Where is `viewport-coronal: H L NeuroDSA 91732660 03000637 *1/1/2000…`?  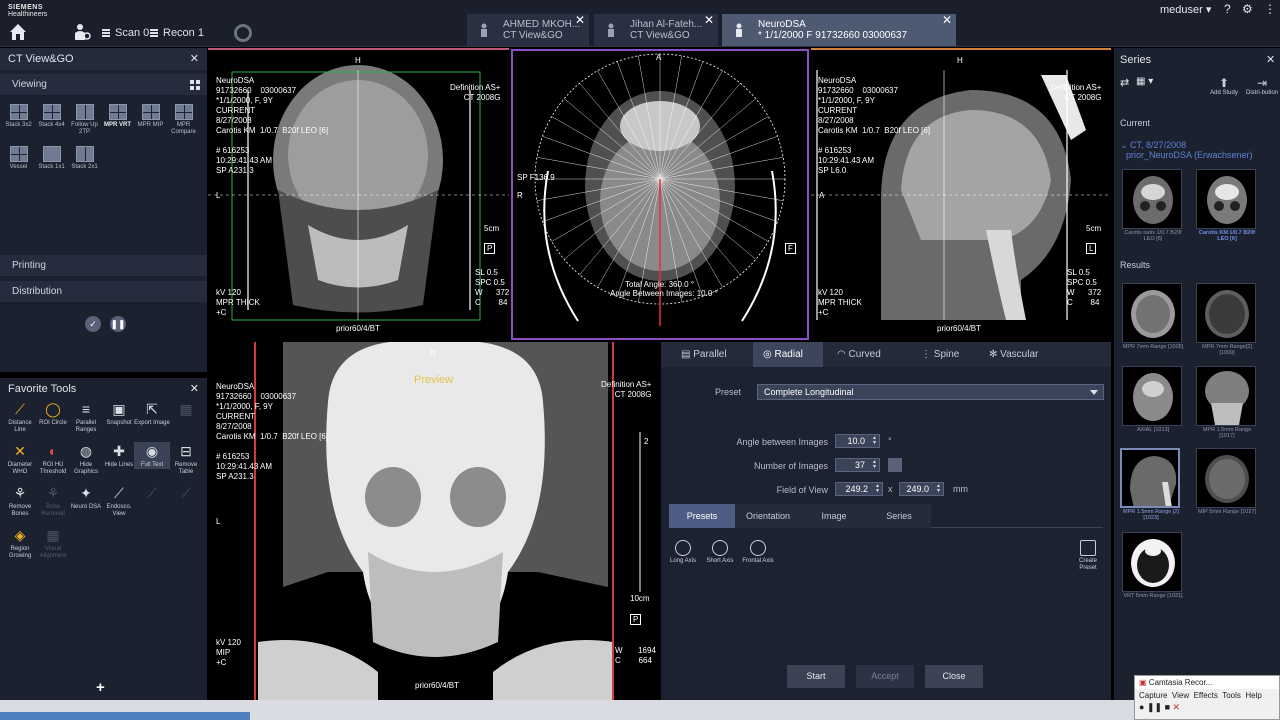 viewport-coronal: H L NeuroDSA 91732660 03000637 *1/1/2000… is located at coordinates (358, 194).